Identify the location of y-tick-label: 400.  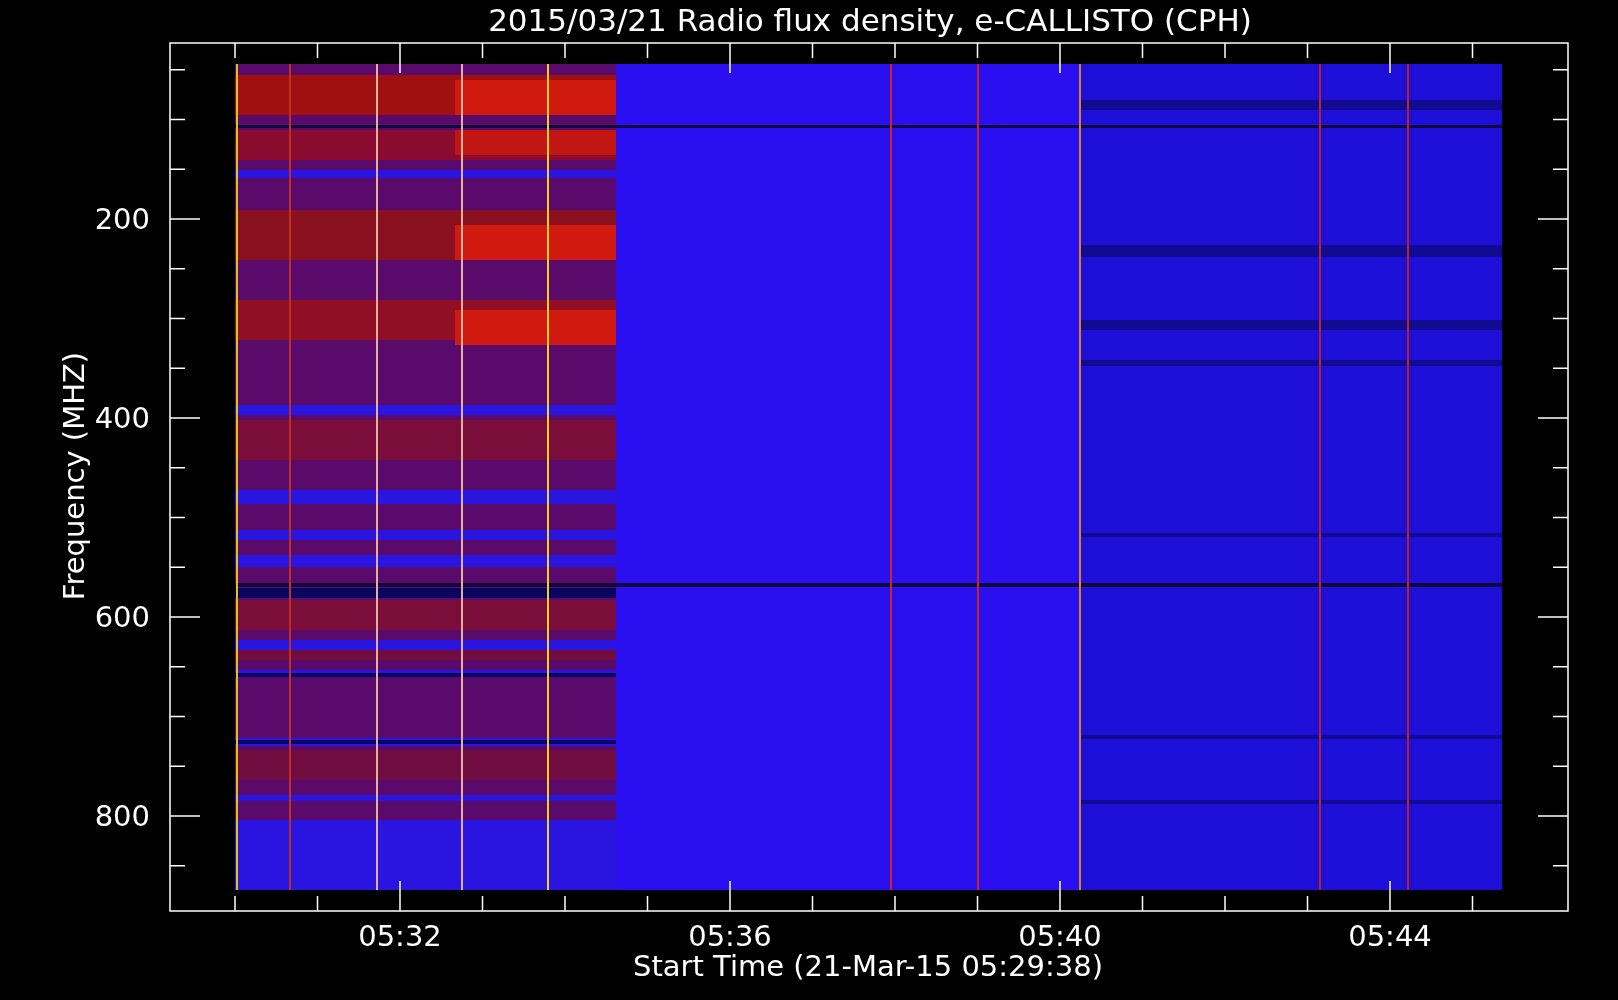
(122, 418).